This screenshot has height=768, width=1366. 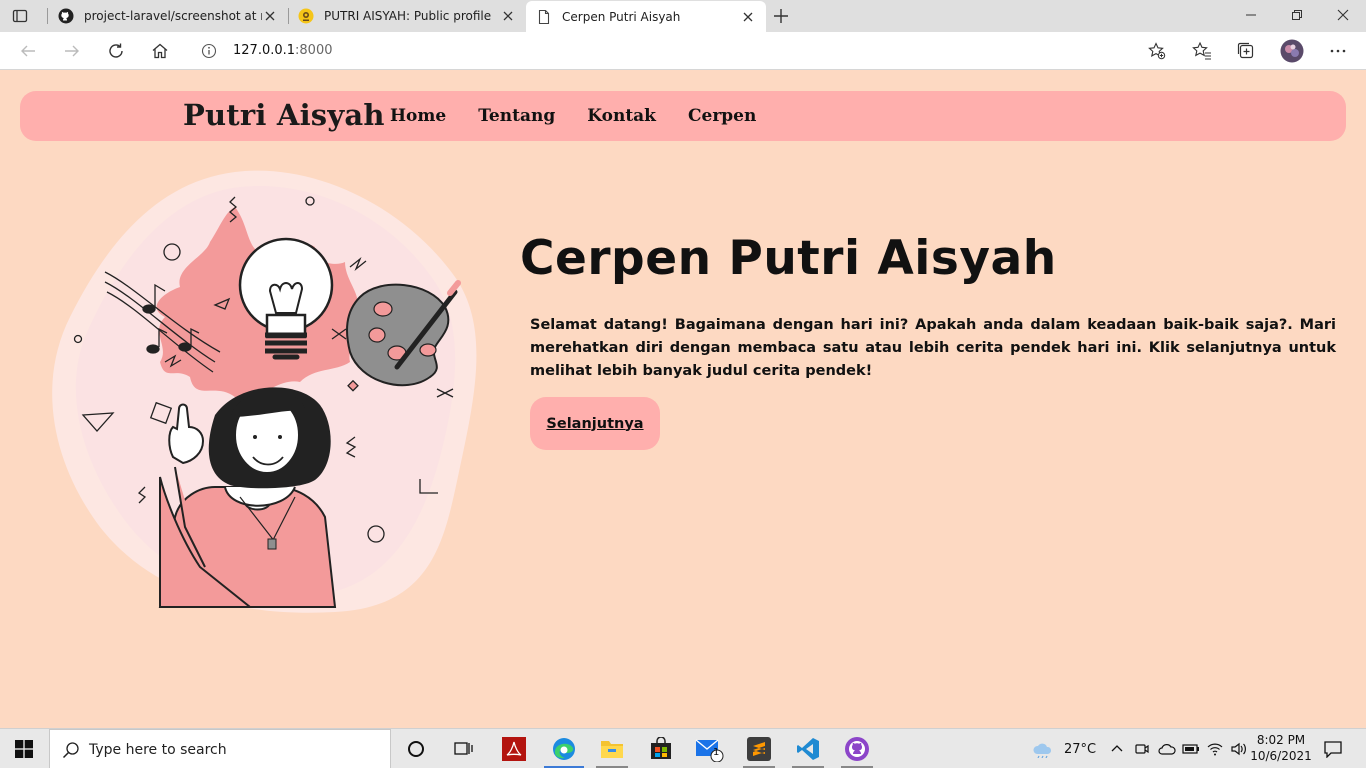 What do you see at coordinates (857, 748) in the screenshot?
I see `github-desktop-icon` at bounding box center [857, 748].